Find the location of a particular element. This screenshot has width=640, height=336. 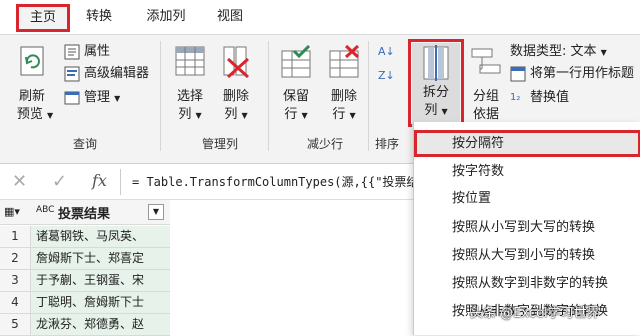

row-number: 3 is located at coordinates (15, 280).